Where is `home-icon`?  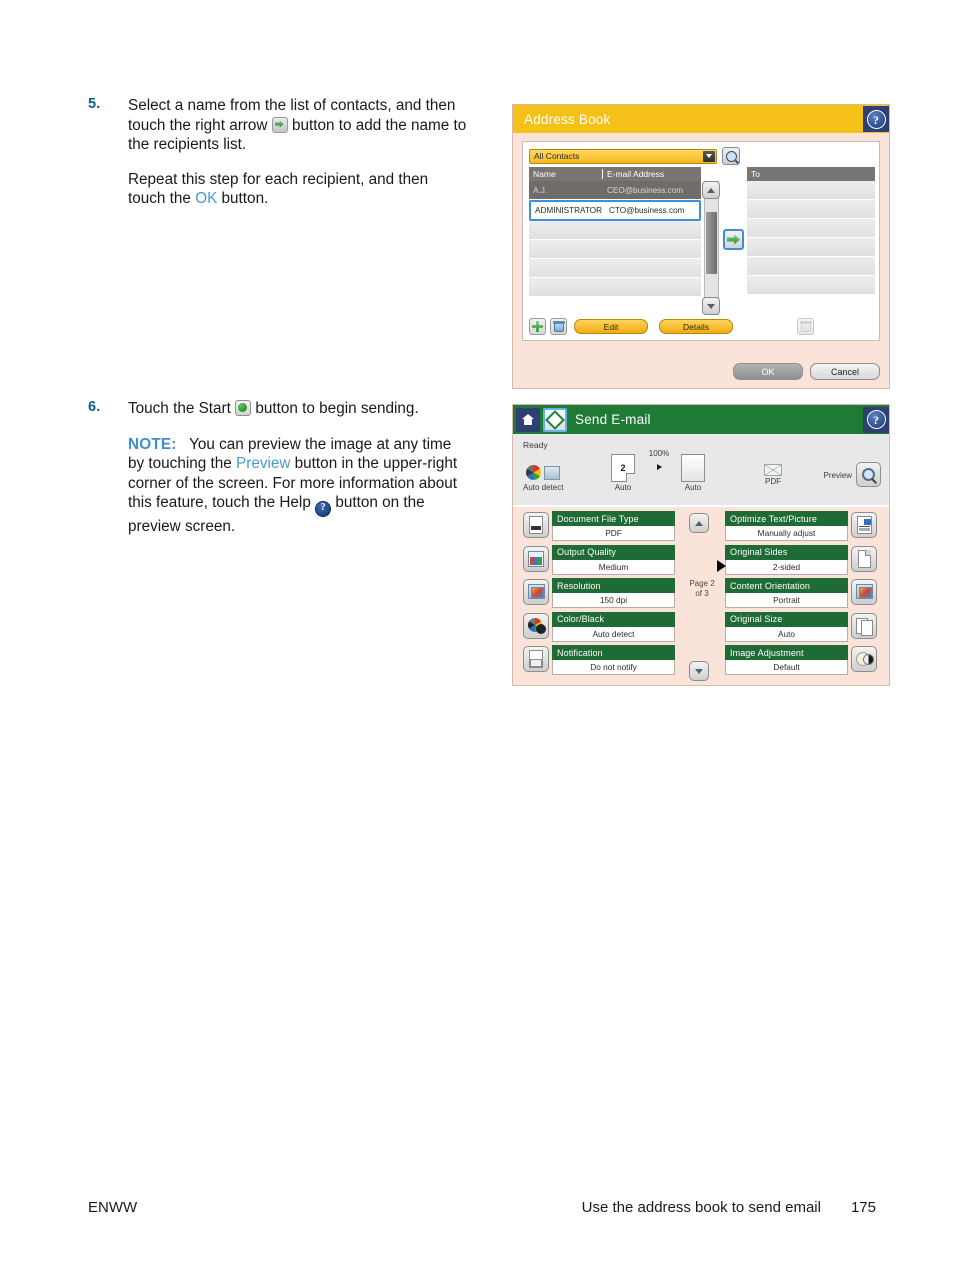 home-icon is located at coordinates (528, 419).